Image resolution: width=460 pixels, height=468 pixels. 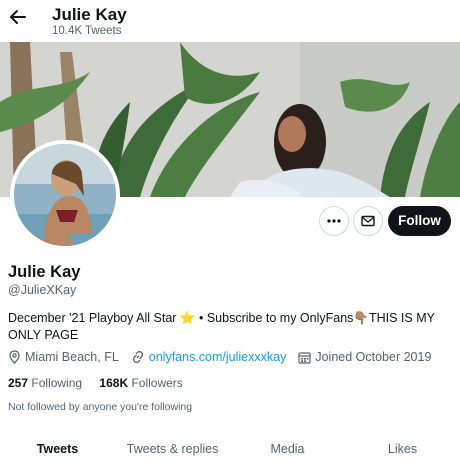 I want to click on calendar-icon, so click(x=304, y=357).